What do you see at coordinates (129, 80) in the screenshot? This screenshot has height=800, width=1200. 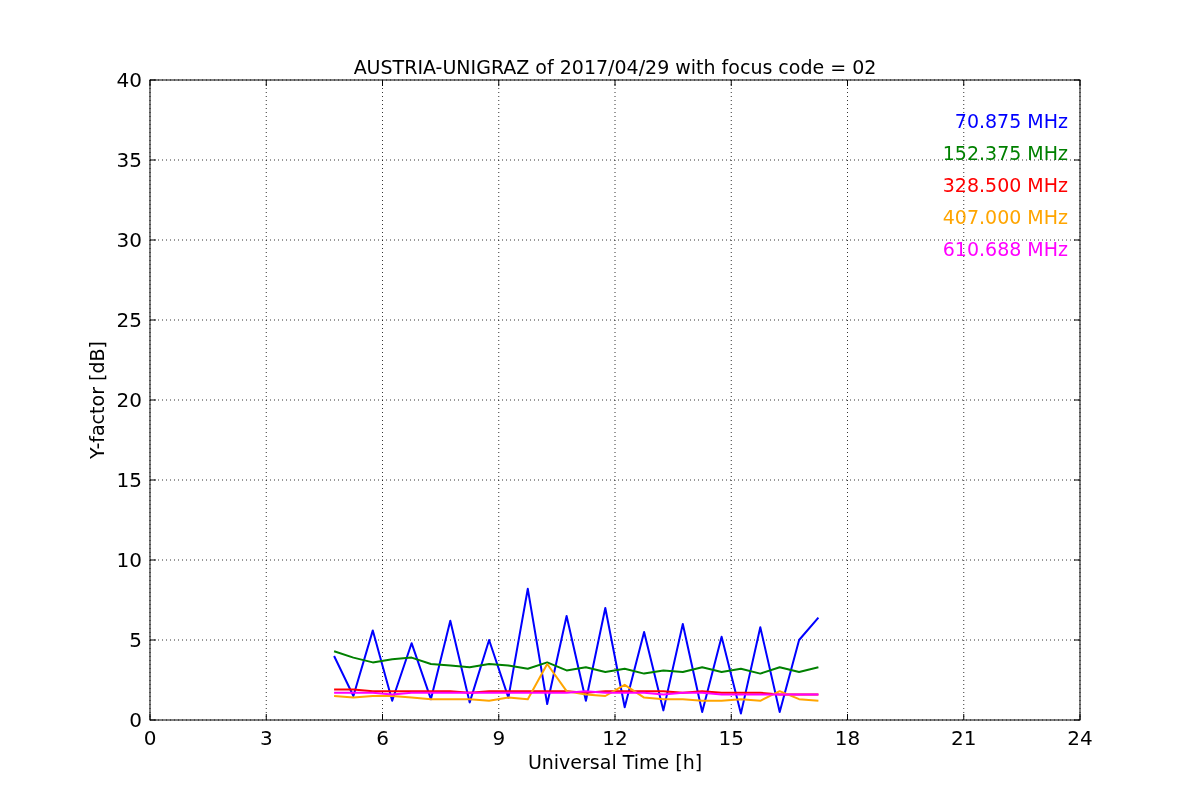 I see `tick-label: 40` at bounding box center [129, 80].